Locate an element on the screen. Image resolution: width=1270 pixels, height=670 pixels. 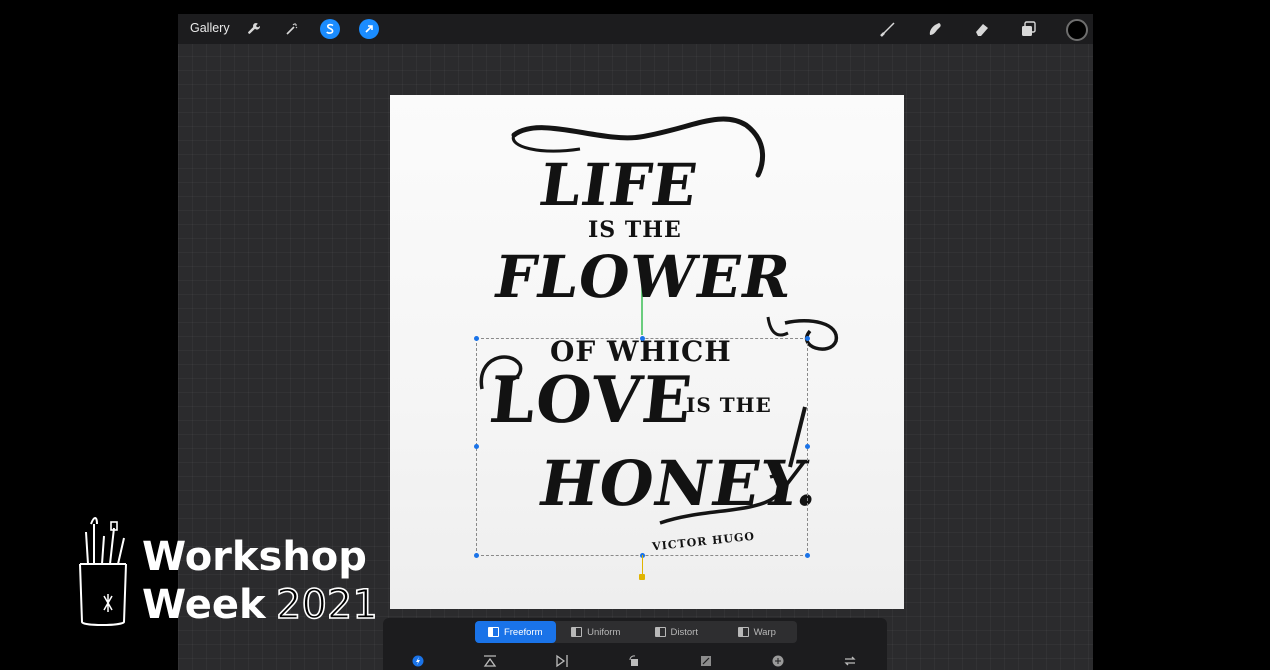
smudge-icon is located at coordinates (935, 29).